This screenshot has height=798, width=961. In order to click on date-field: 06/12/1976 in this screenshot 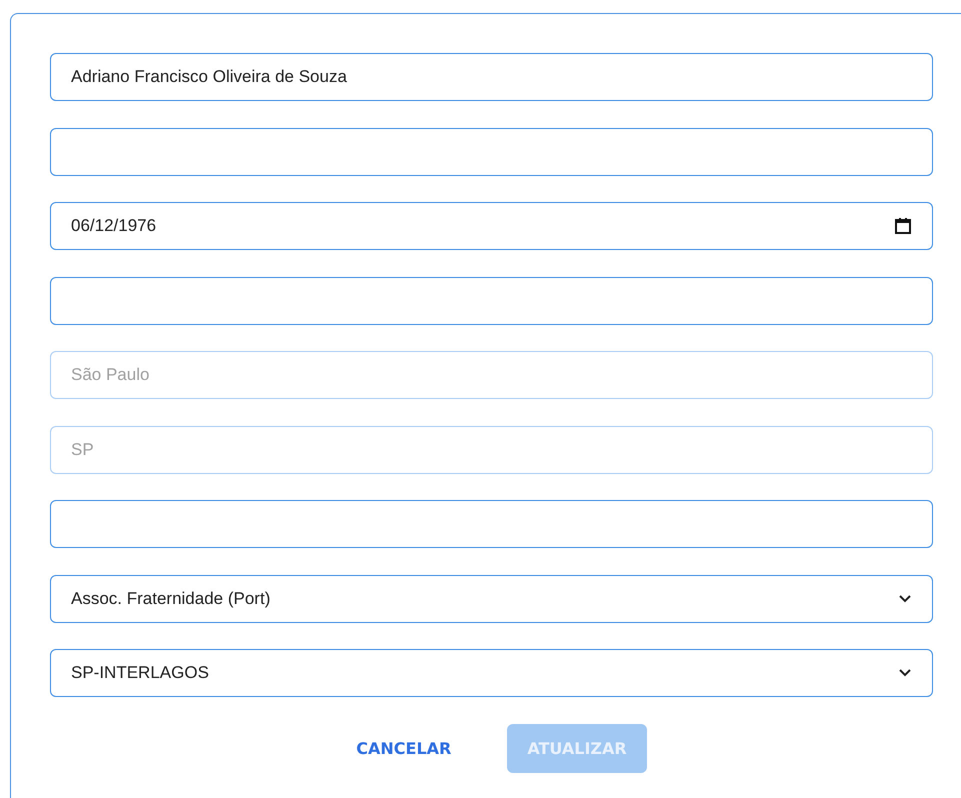, I will do `click(491, 226)`.